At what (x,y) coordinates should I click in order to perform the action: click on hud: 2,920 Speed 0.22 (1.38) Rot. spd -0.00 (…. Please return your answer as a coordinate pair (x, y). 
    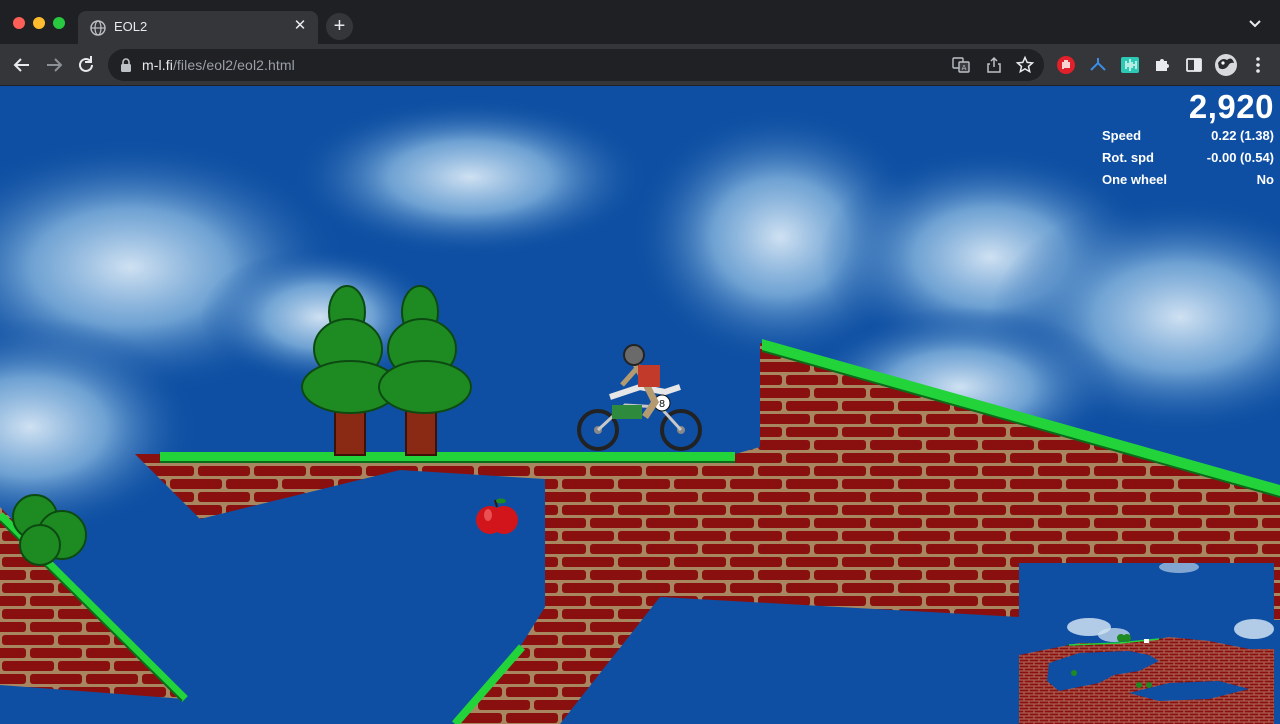
    Looking at the image, I should click on (1188, 140).